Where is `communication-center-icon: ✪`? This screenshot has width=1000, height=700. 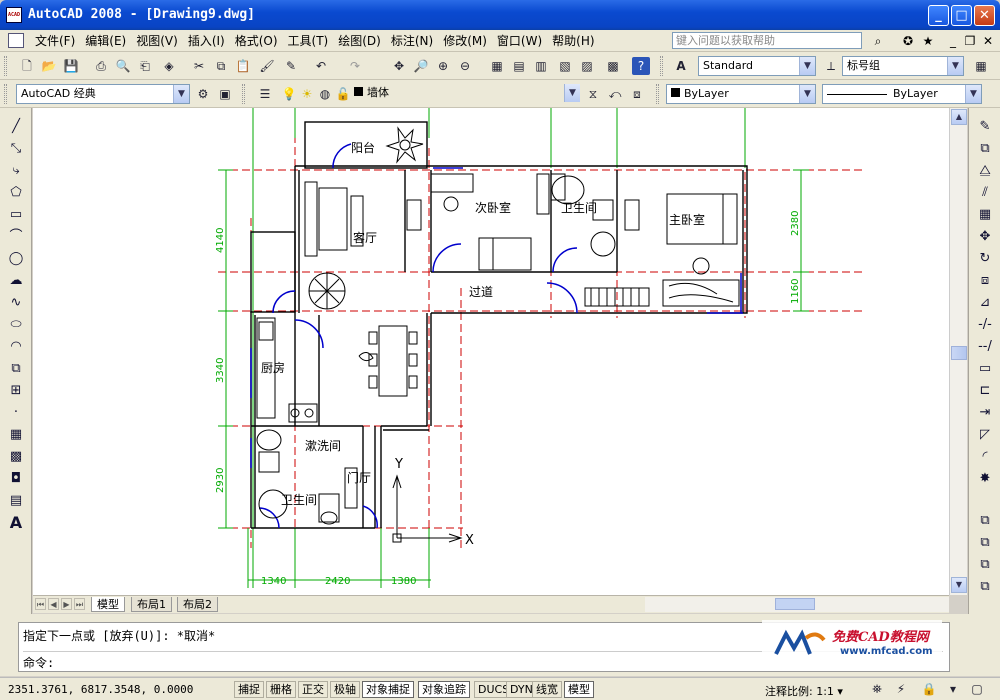
communication-center-icon: ✪ is located at coordinates (908, 41).